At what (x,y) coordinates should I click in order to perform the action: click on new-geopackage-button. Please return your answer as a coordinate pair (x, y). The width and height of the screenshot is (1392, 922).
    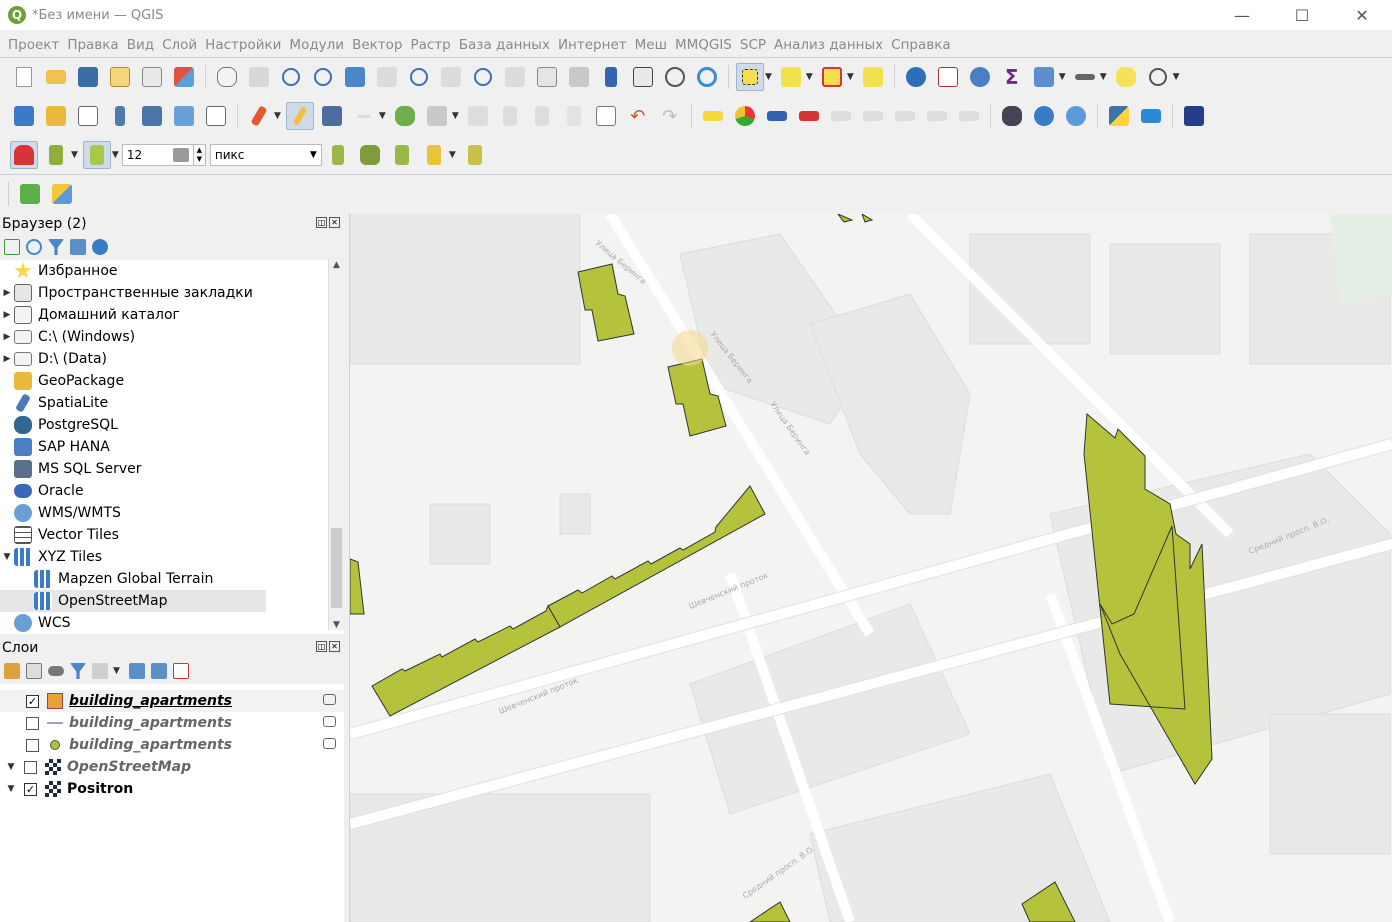
    Looking at the image, I should click on (56, 116).